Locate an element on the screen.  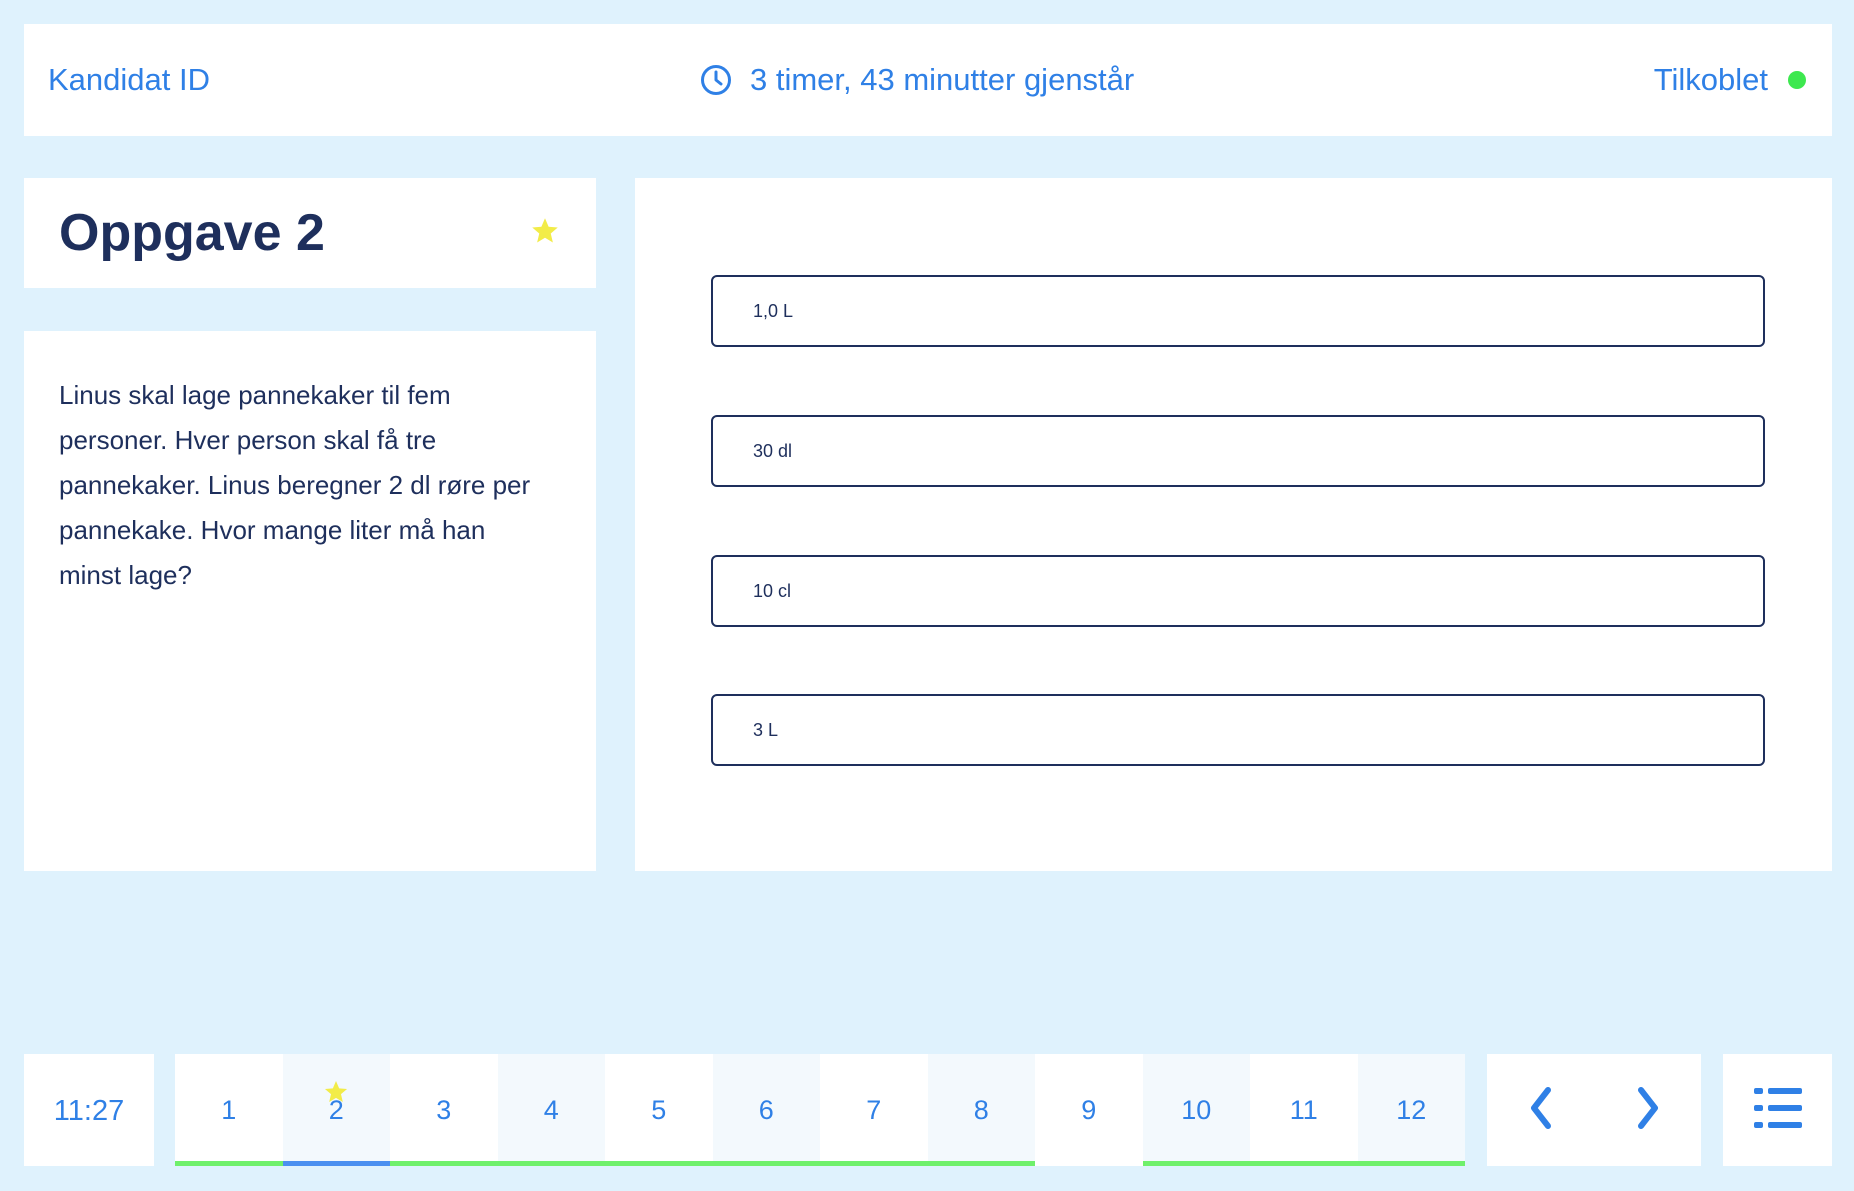
arrow-navigation is located at coordinates (1594, 1110).